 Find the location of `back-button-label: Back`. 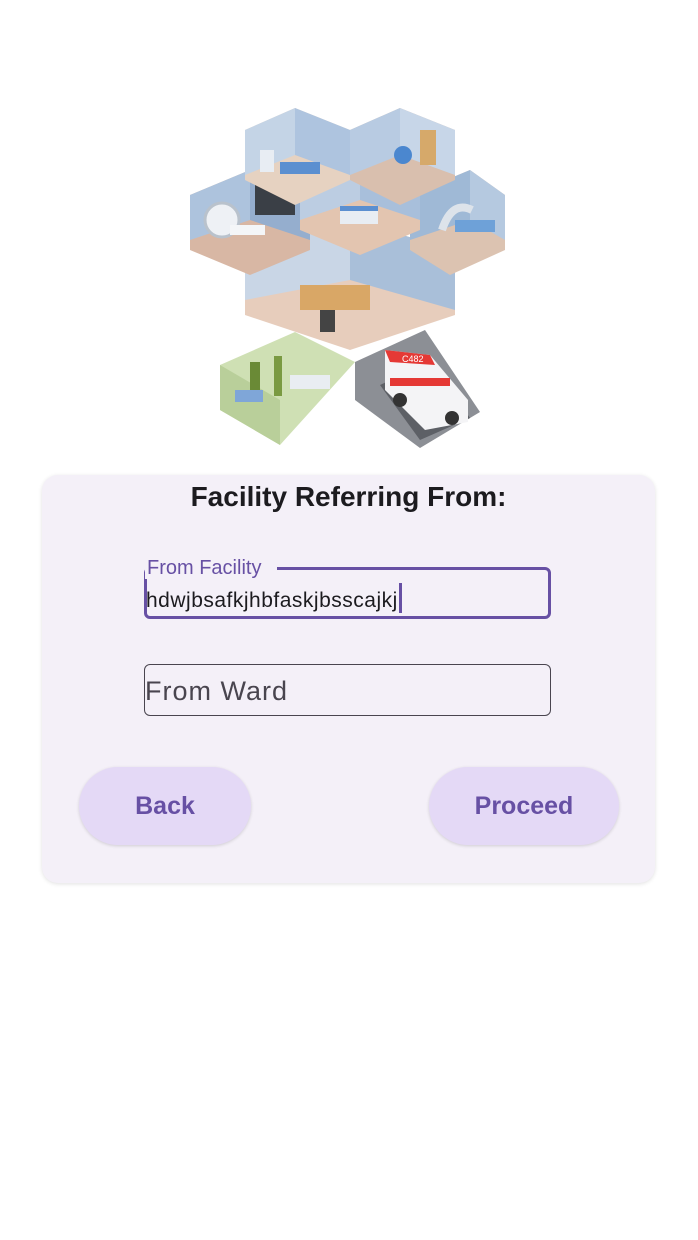

back-button-label: Back is located at coordinates (165, 805).